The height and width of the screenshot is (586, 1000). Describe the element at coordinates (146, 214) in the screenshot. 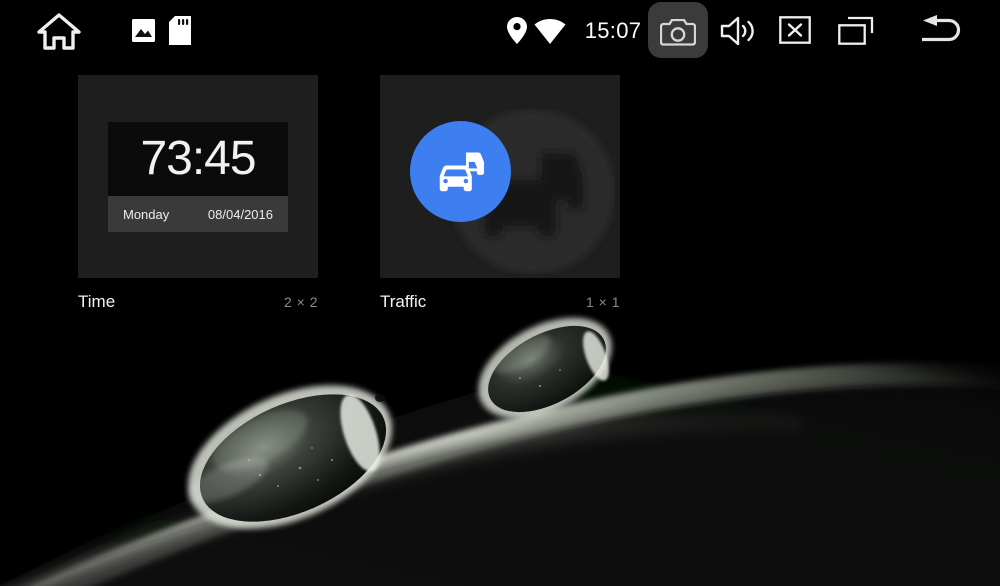

I see `clock-day-label: Monday` at that location.